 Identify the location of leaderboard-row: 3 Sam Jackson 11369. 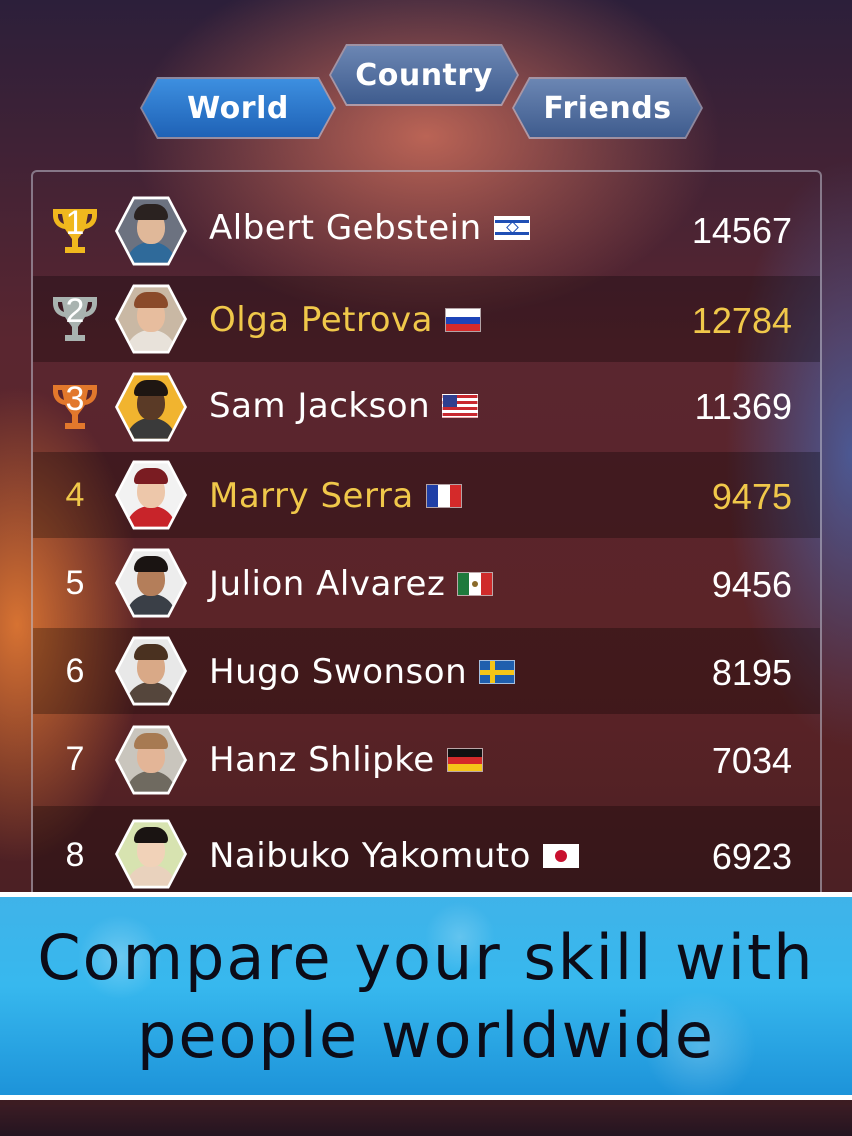
(426, 407).